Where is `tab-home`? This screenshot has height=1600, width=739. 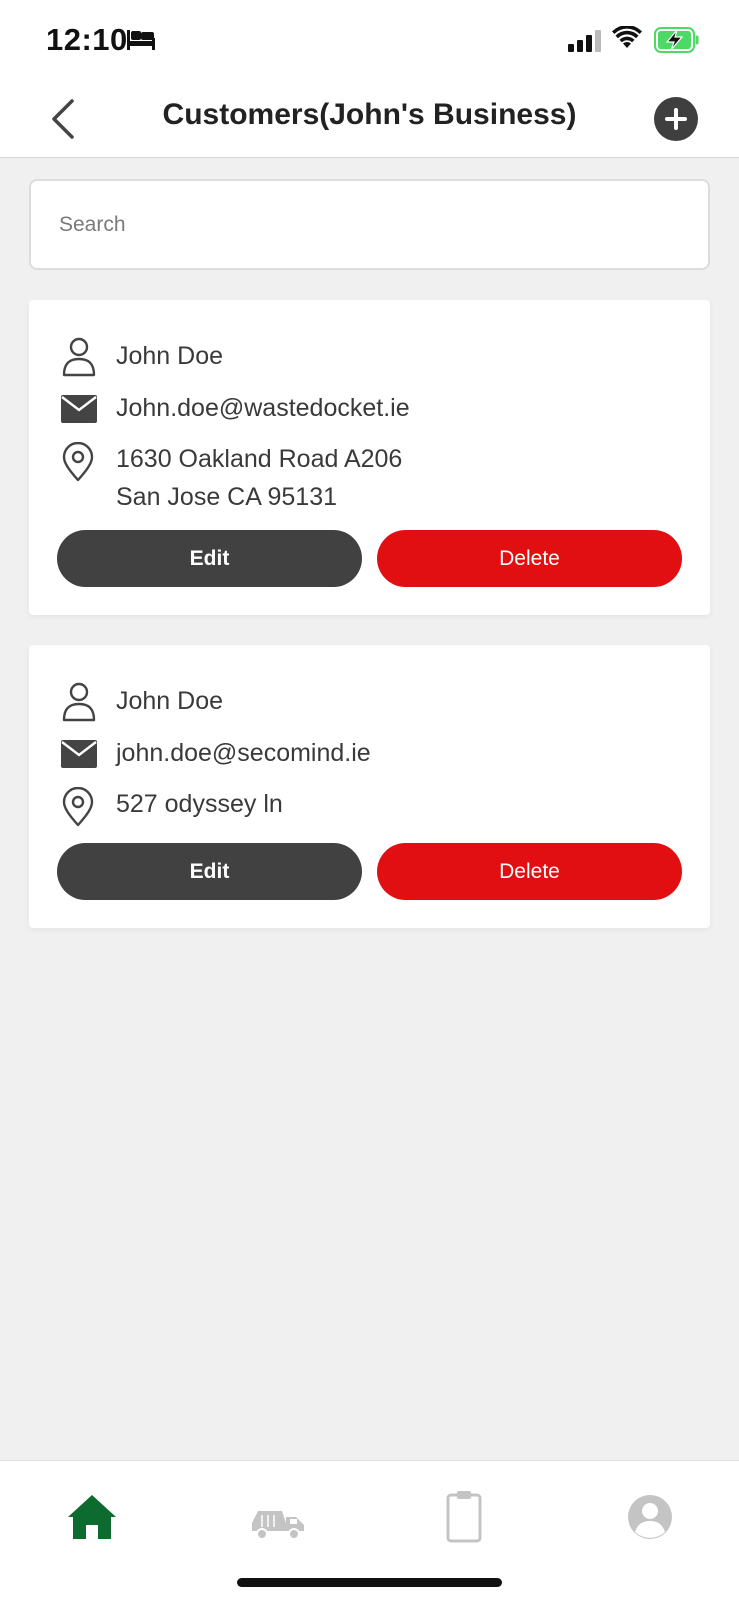 tab-home is located at coordinates (92, 1517).